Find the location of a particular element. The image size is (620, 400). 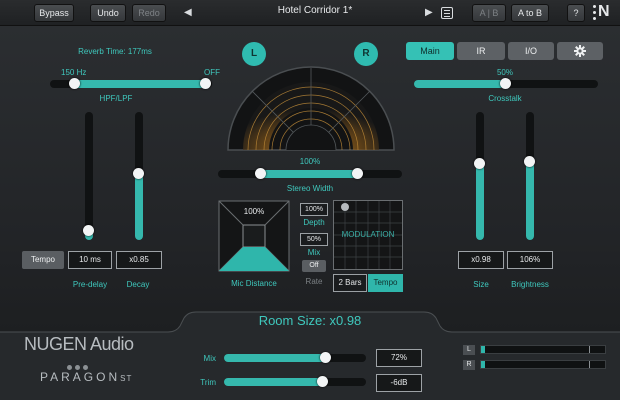

output-mix-handle is located at coordinates (325, 357).